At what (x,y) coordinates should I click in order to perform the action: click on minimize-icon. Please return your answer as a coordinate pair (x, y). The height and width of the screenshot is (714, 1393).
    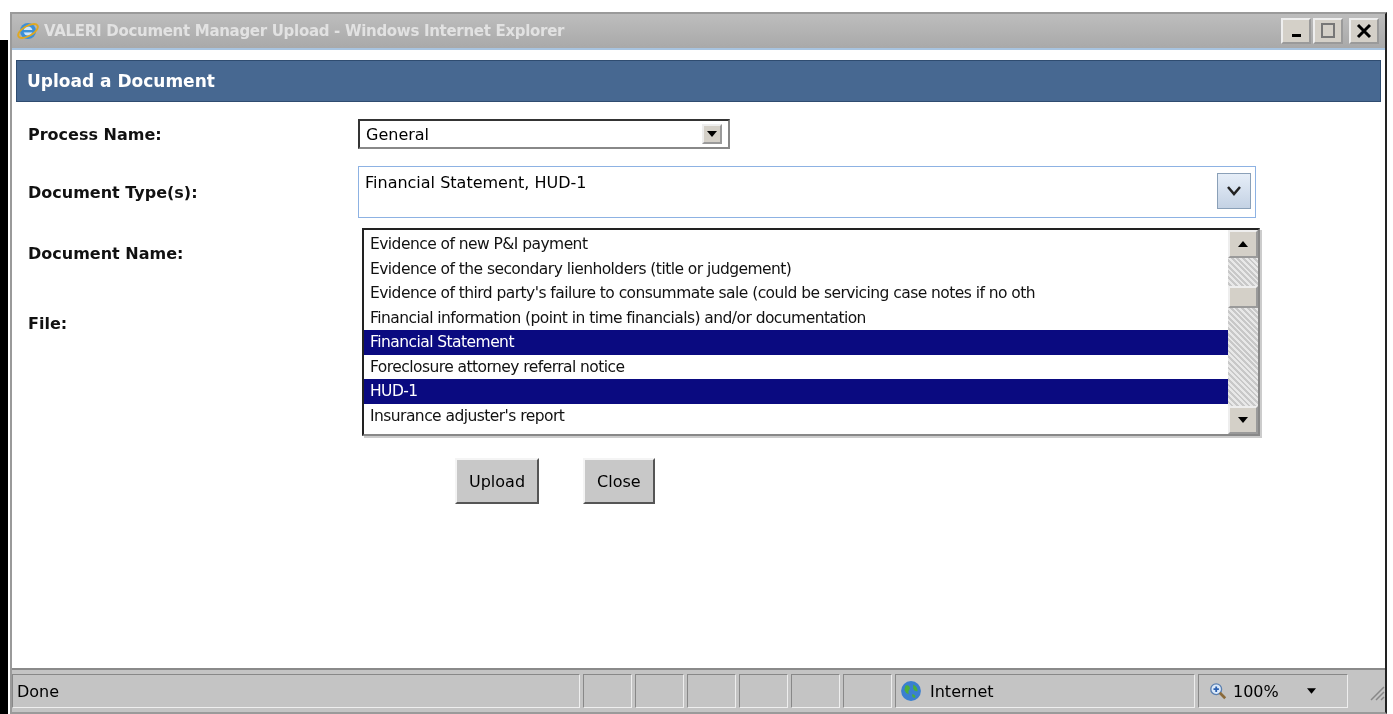
    Looking at the image, I should click on (1296, 35).